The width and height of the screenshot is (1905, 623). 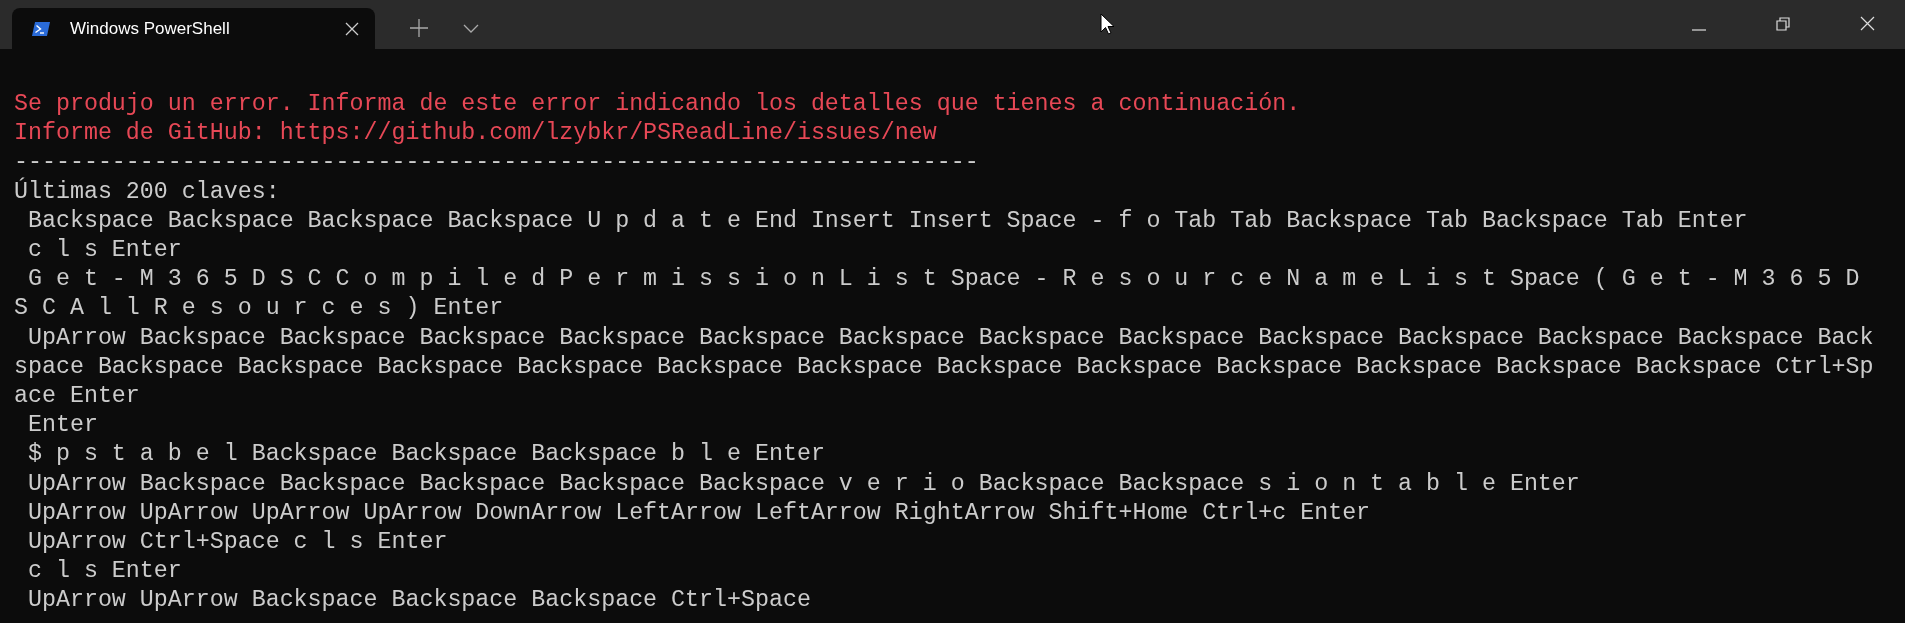 What do you see at coordinates (62, 426) in the screenshot?
I see `console-line: Enter` at bounding box center [62, 426].